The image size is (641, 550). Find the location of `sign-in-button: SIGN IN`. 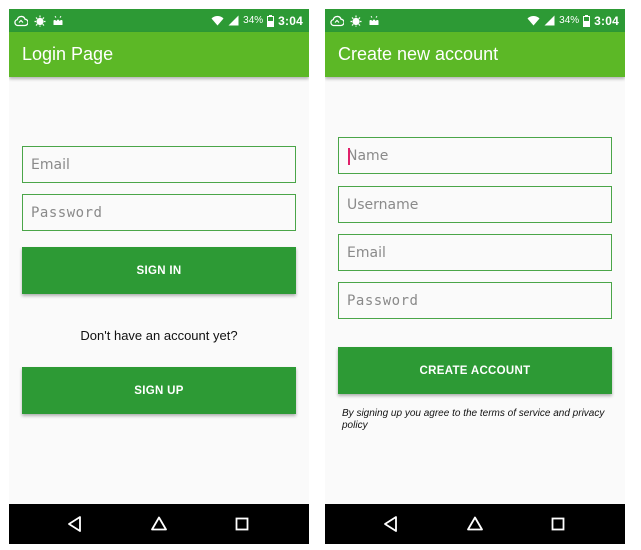

sign-in-button: SIGN IN is located at coordinates (159, 270).